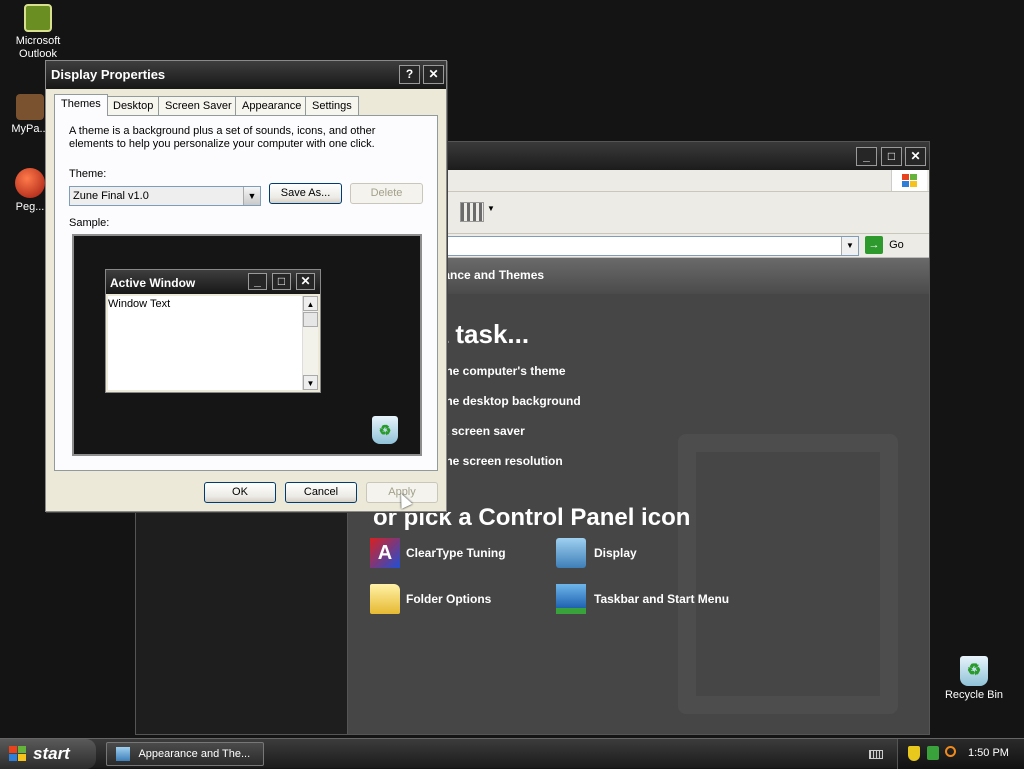  I want to click on cleartype-icon: A, so click(385, 553).